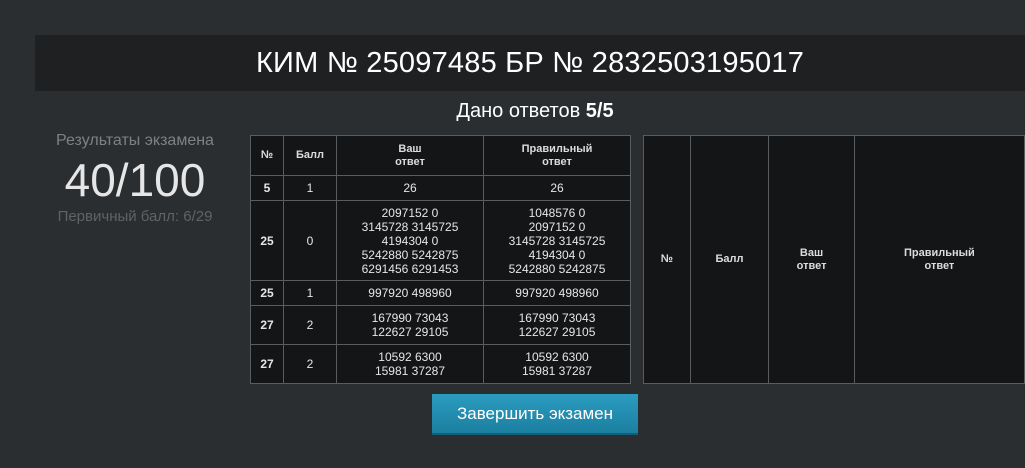  Describe the element at coordinates (599, 111) in the screenshot. I see `answers-count-value: 5/5` at that location.